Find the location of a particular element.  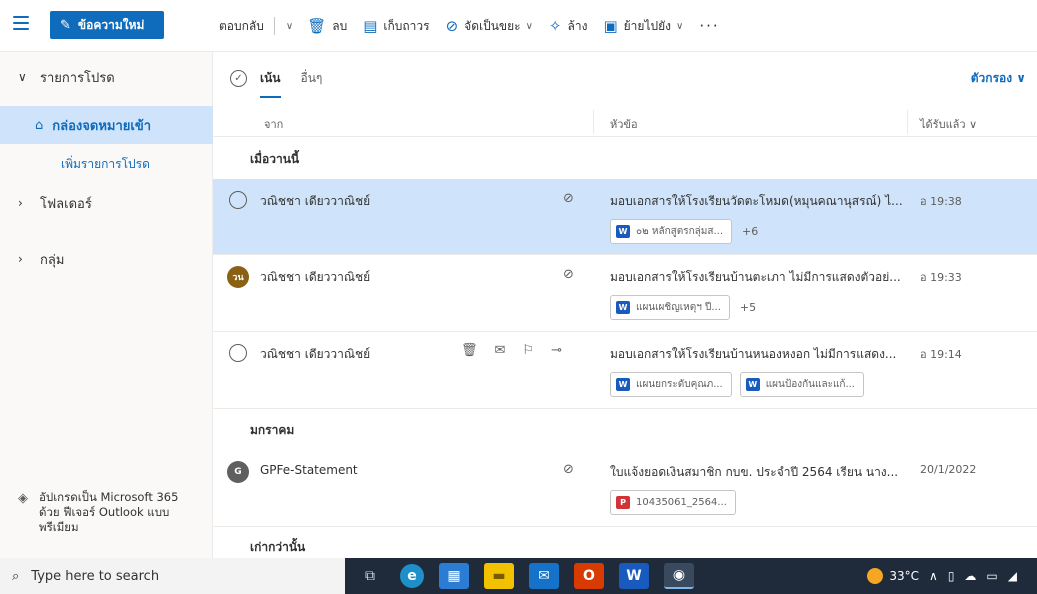

search-icon: ⌕ is located at coordinates (16, 576).